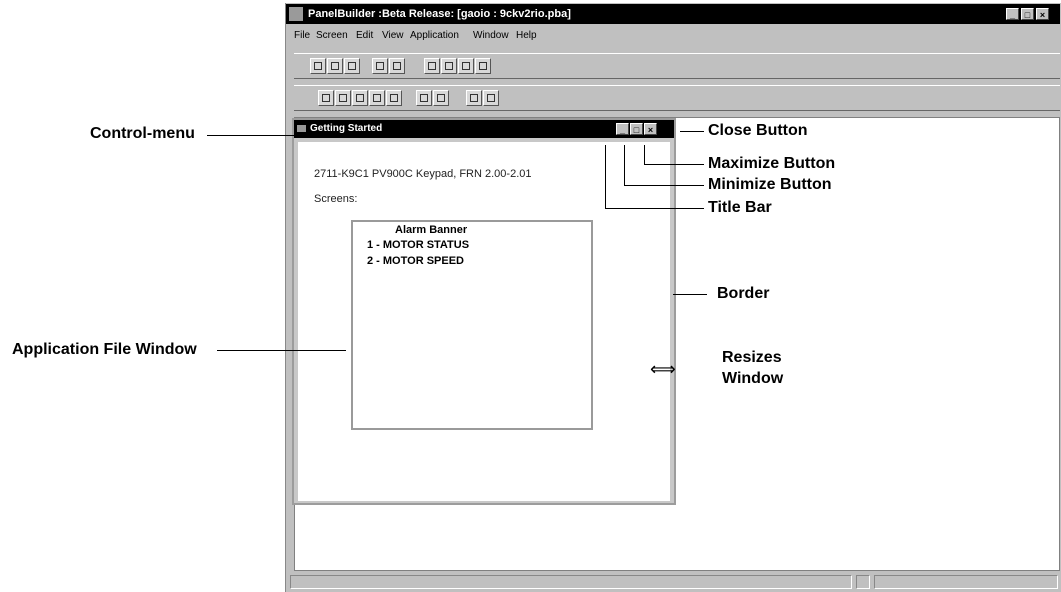 The width and height of the screenshot is (1061, 592). I want to click on status-bar, so click(673, 582).